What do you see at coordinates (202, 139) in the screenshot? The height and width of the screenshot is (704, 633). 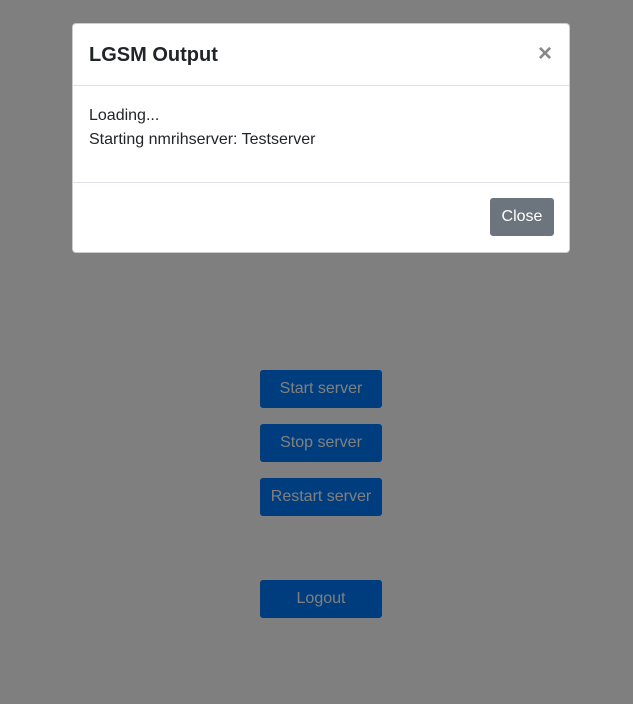 I see `output-line-starting: Starting nmrihserver: Testserver` at bounding box center [202, 139].